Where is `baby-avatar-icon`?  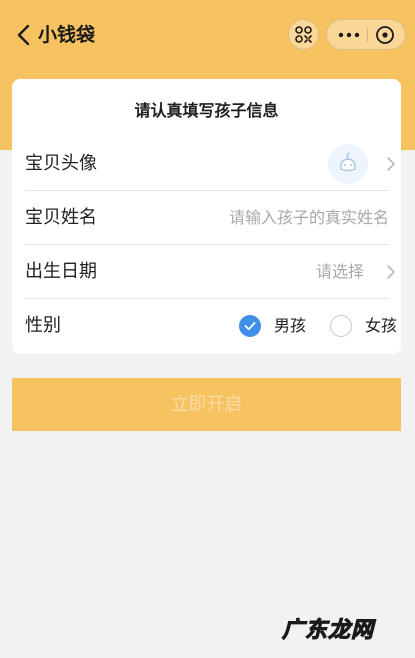 baby-avatar-icon is located at coordinates (348, 162).